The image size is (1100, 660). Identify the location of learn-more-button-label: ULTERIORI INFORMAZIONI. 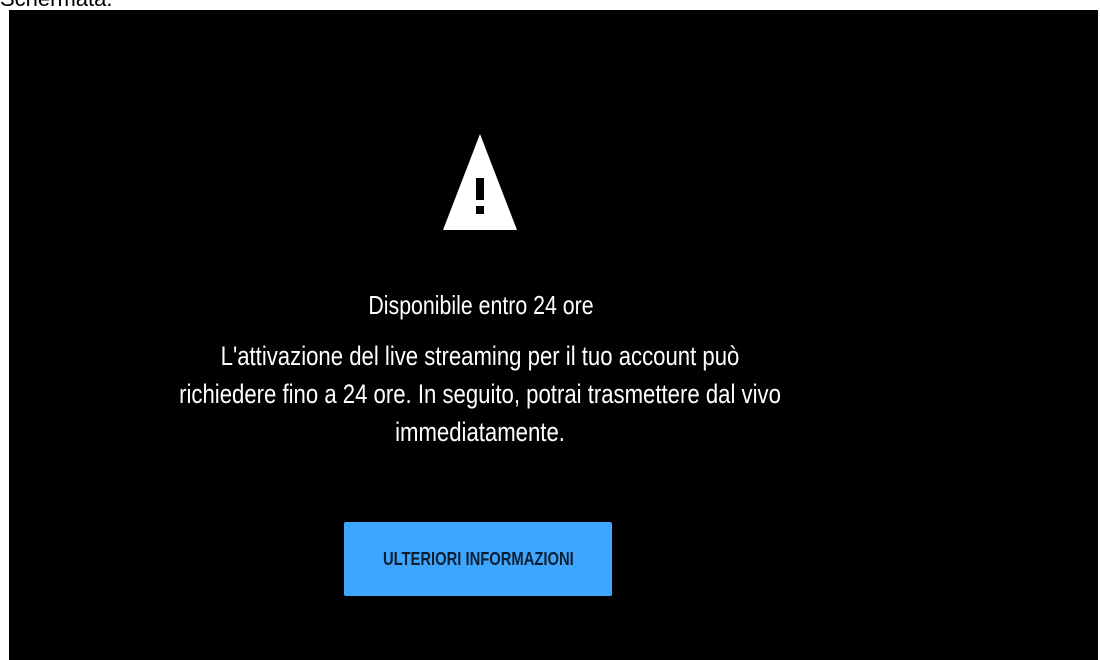
(478, 558).